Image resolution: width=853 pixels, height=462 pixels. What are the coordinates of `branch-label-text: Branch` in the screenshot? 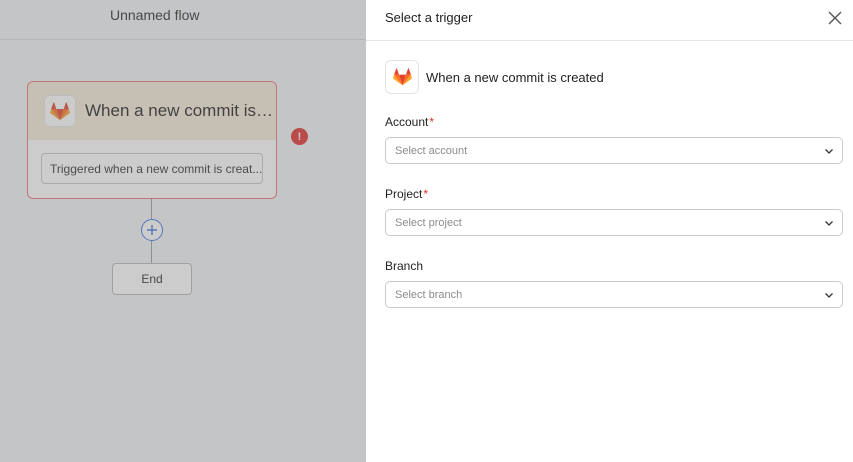 It's located at (404, 266).